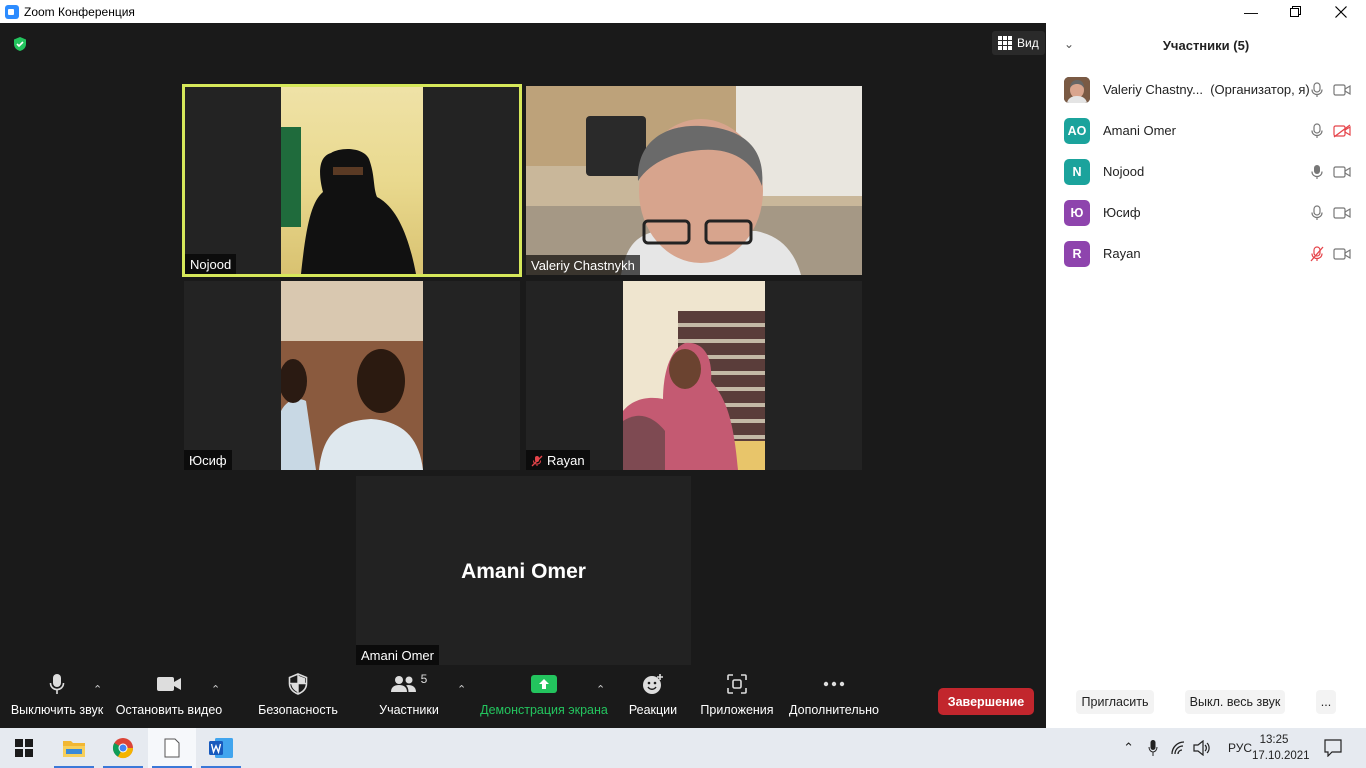 The image size is (1366, 768). I want to click on participant-row: R Rayan, so click(1206, 253).